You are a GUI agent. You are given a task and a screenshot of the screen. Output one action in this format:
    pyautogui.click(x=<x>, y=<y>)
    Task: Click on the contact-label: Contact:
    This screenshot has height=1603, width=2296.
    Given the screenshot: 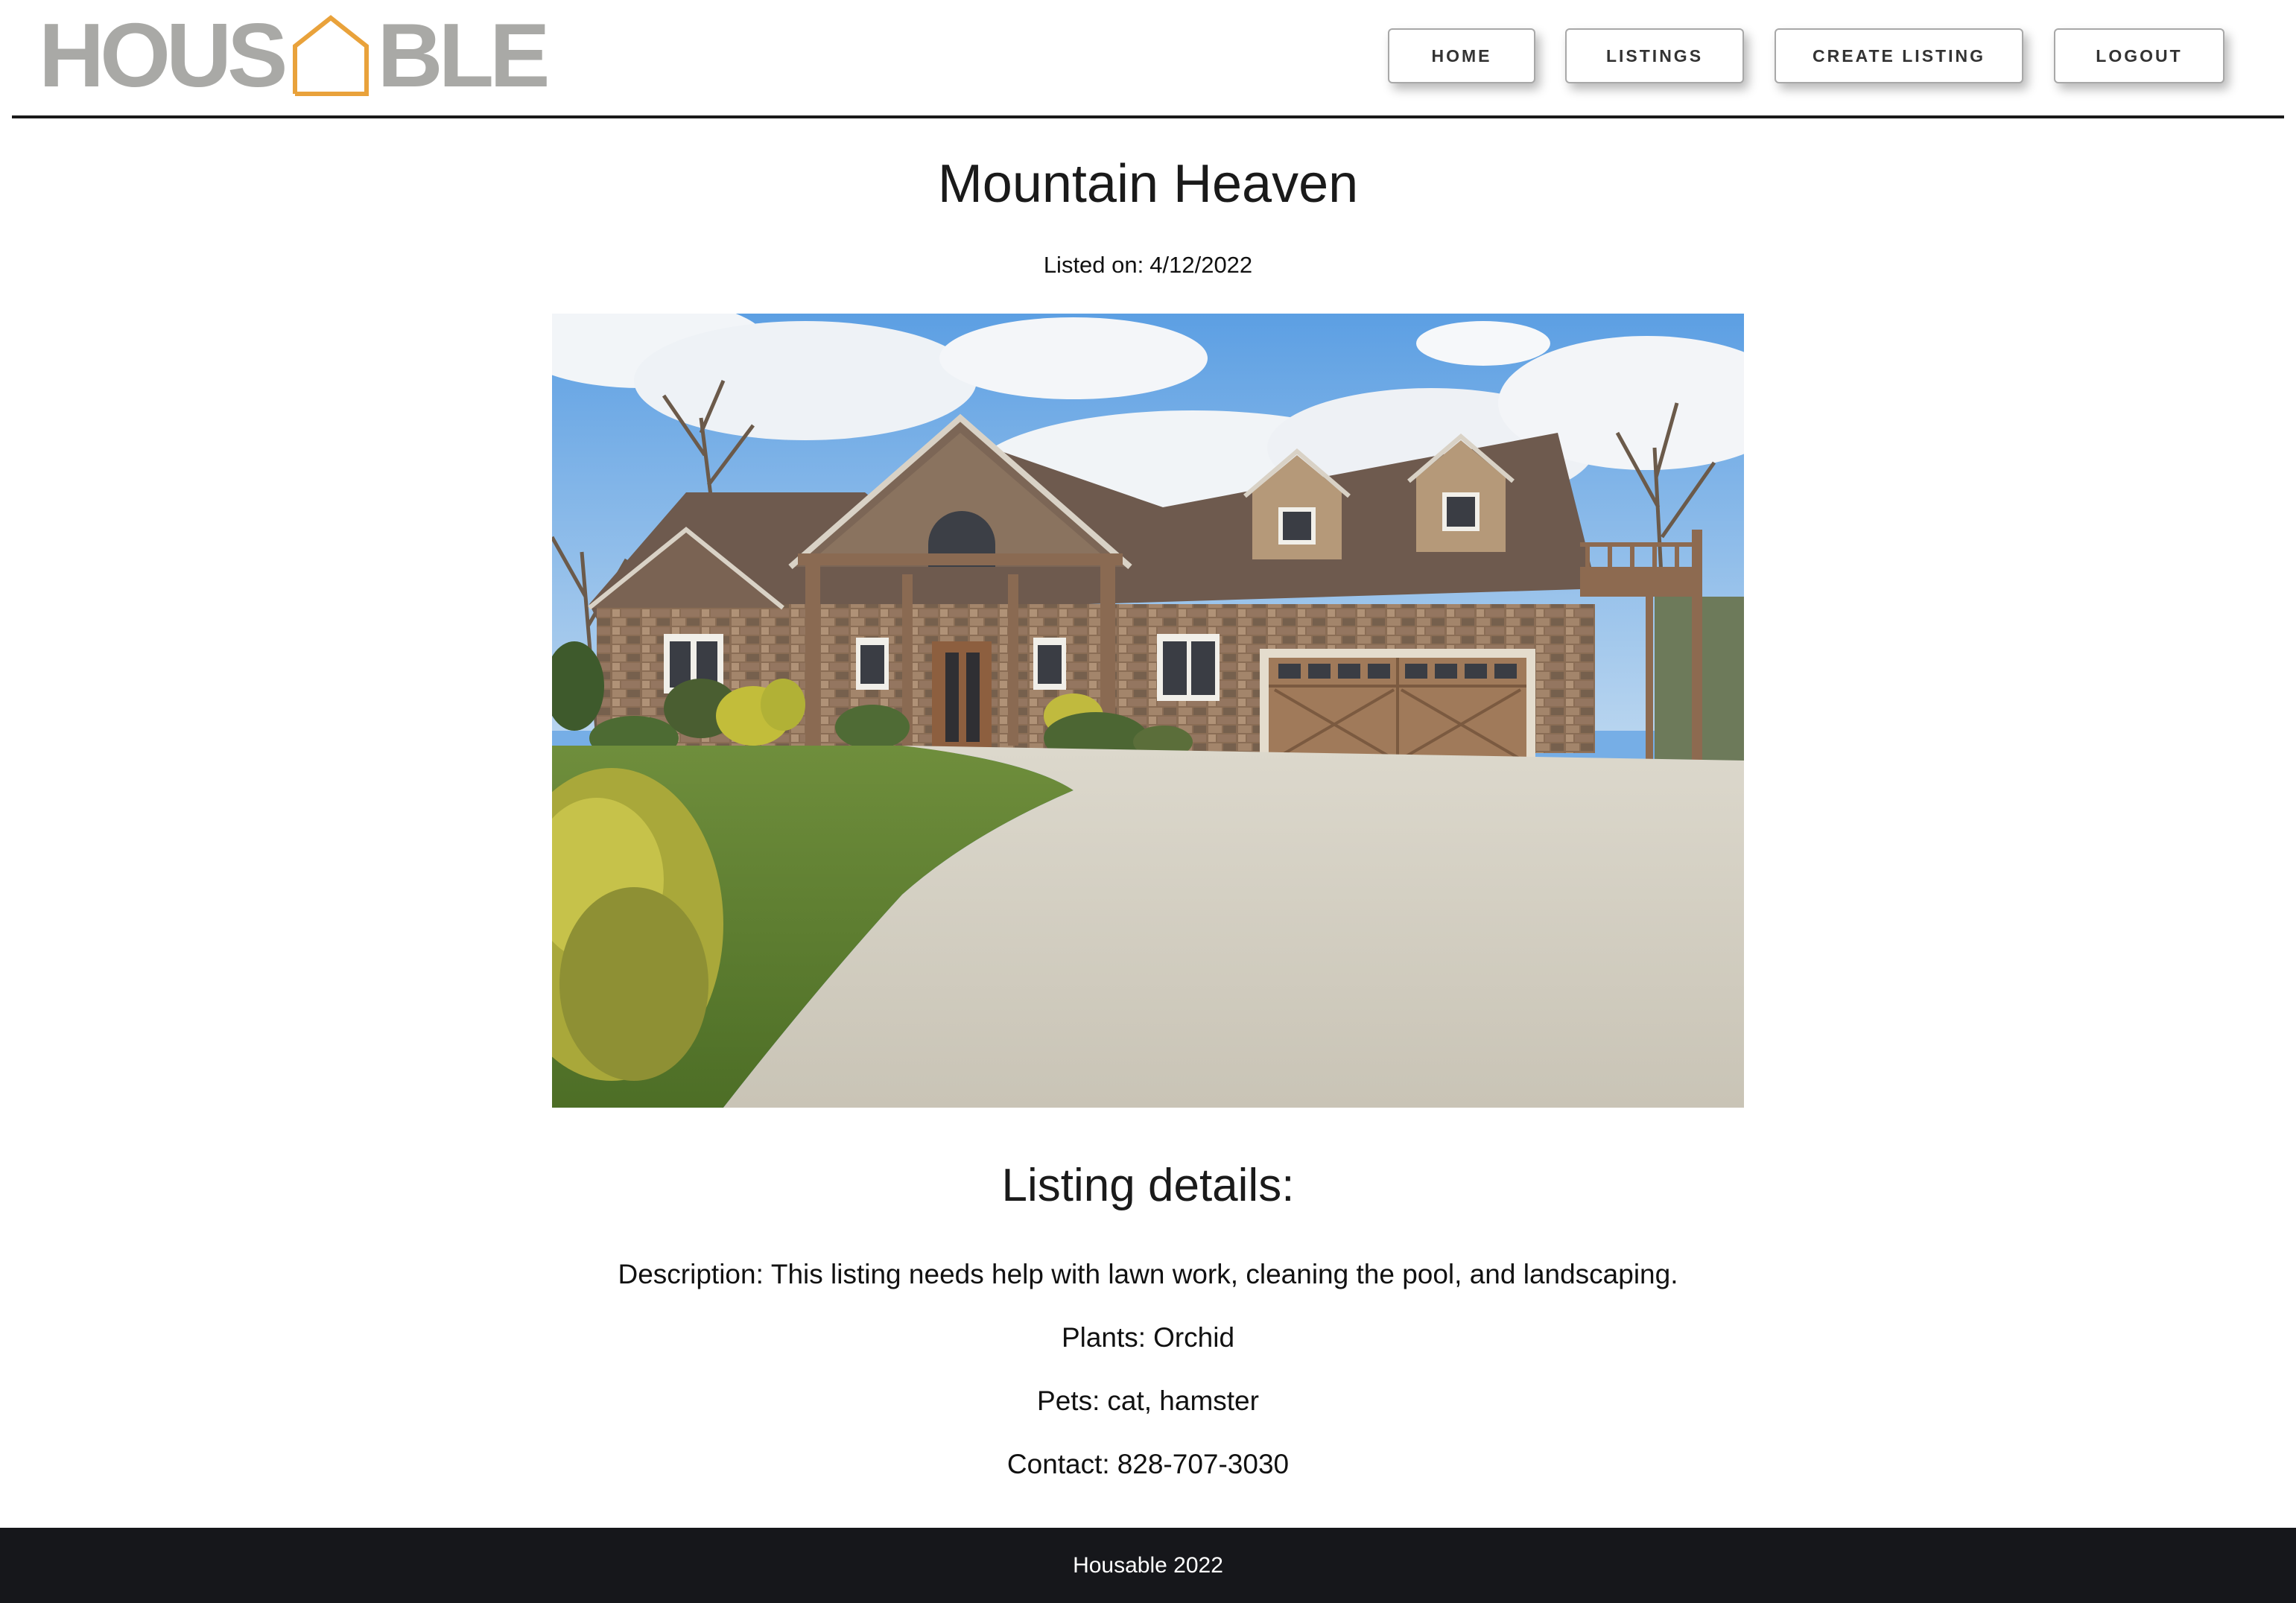 What is the action you would take?
    pyautogui.click(x=1058, y=1464)
    